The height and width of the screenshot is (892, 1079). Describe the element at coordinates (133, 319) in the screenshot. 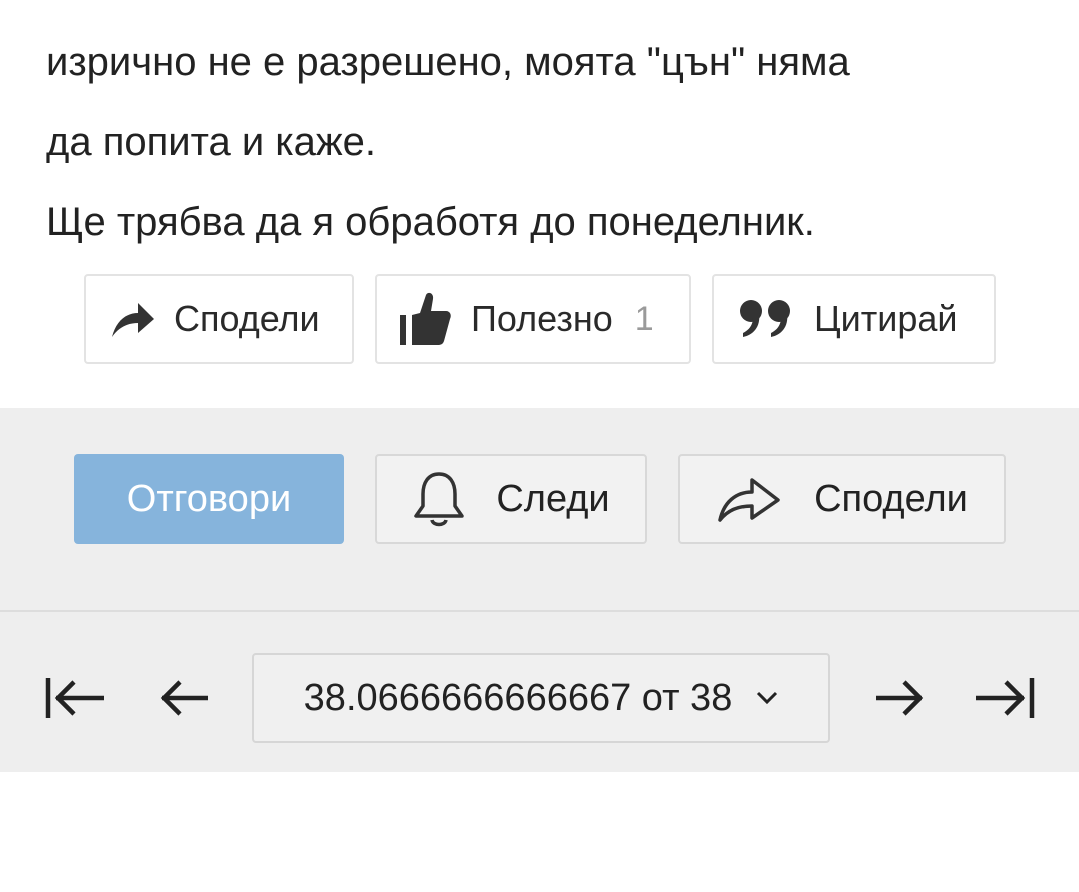

I see `share-arrow-icon` at that location.